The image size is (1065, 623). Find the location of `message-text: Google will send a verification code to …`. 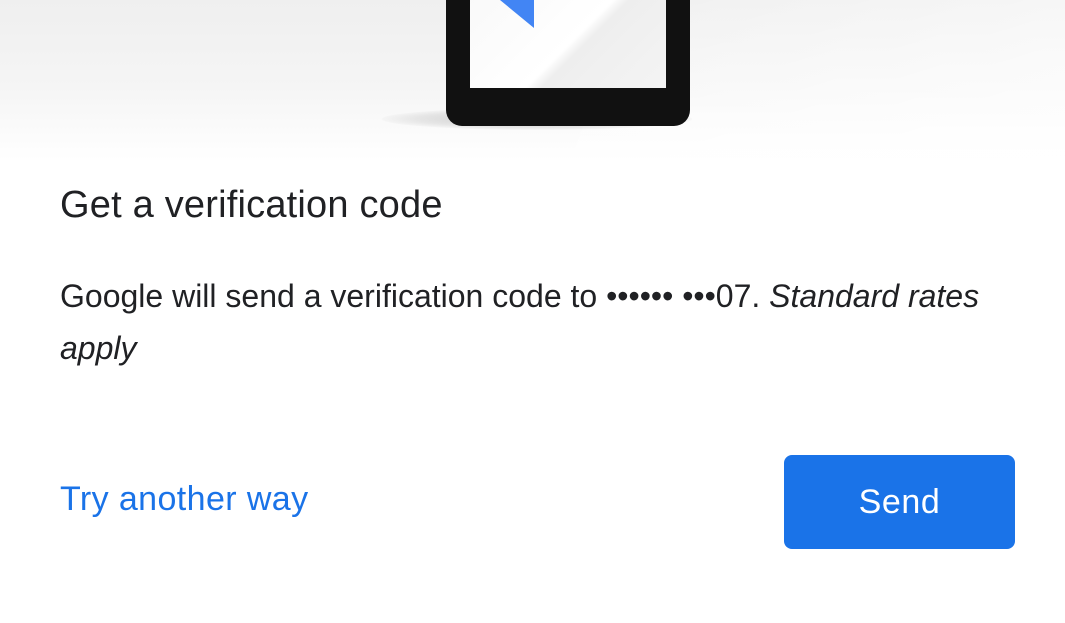

message-text: Google will send a verification code to … is located at coordinates (410, 296).